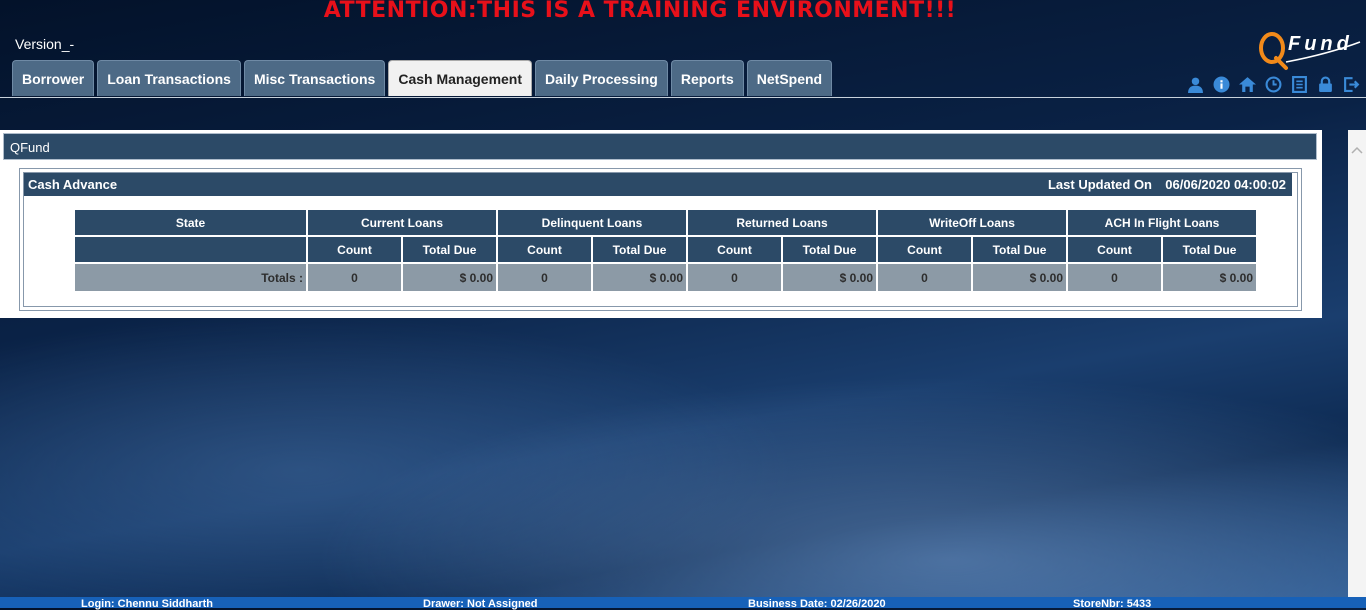  What do you see at coordinates (1112, 604) in the screenshot?
I see `status-store: StoreNbr: 5433` at bounding box center [1112, 604].